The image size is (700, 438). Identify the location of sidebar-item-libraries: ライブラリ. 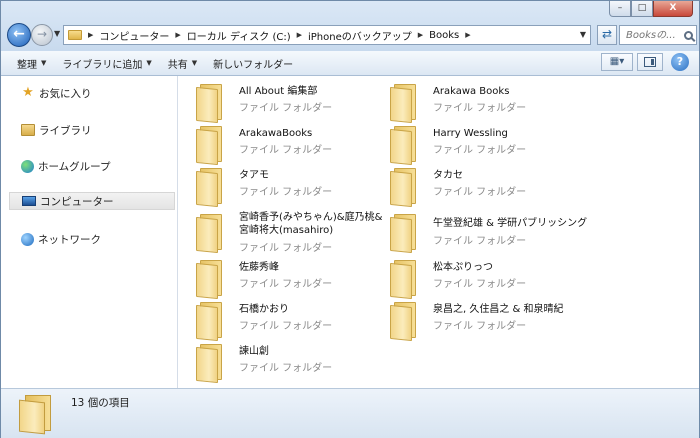
(92, 130).